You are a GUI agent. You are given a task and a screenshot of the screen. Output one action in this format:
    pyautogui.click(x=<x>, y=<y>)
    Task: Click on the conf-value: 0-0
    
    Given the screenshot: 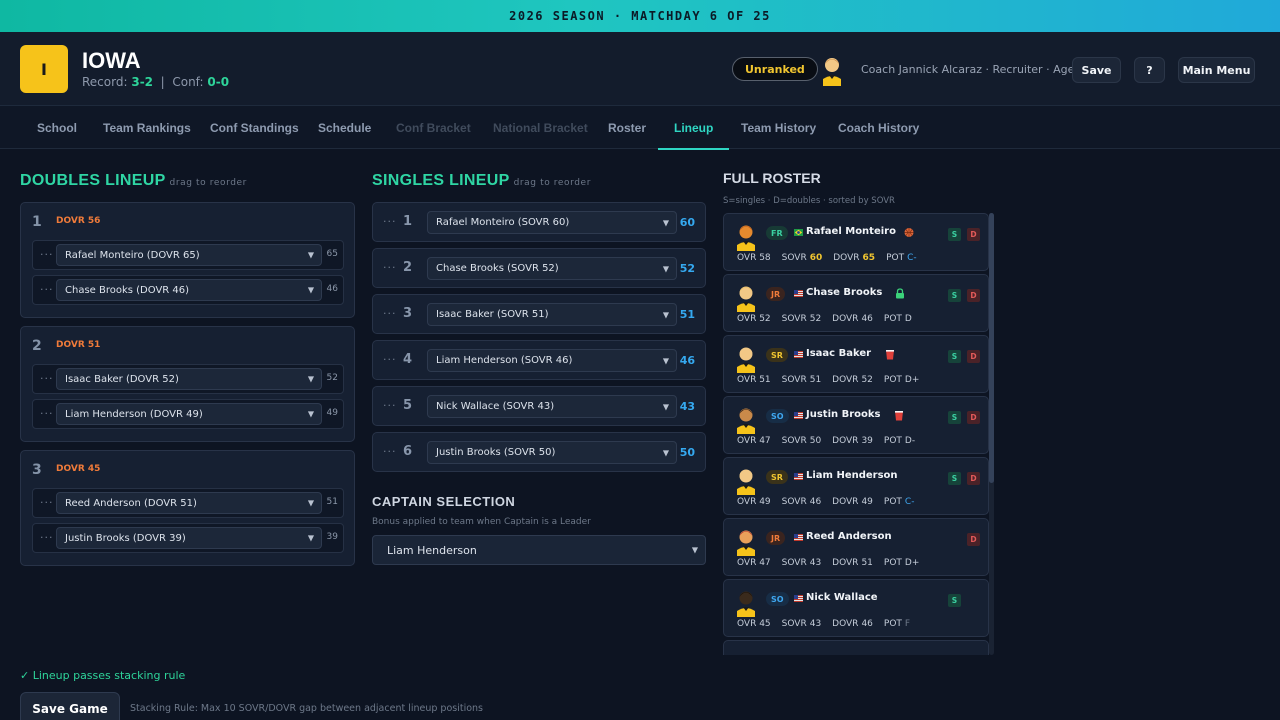 What is the action you would take?
    pyautogui.click(x=218, y=82)
    